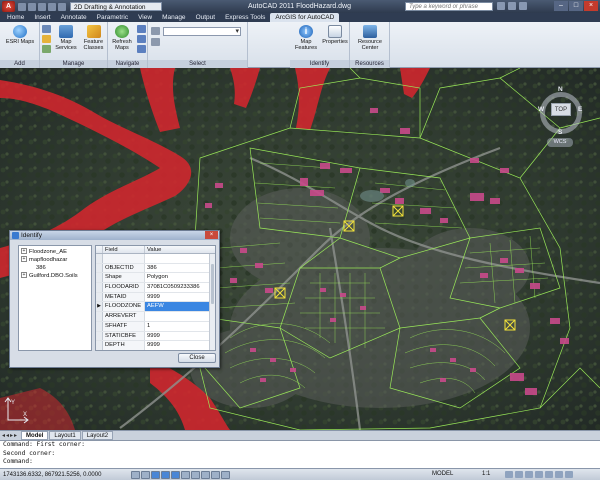 The width and height of the screenshot is (600, 480). Describe the element at coordinates (145, 474) in the screenshot. I see `grid-toggle-icon` at that location.